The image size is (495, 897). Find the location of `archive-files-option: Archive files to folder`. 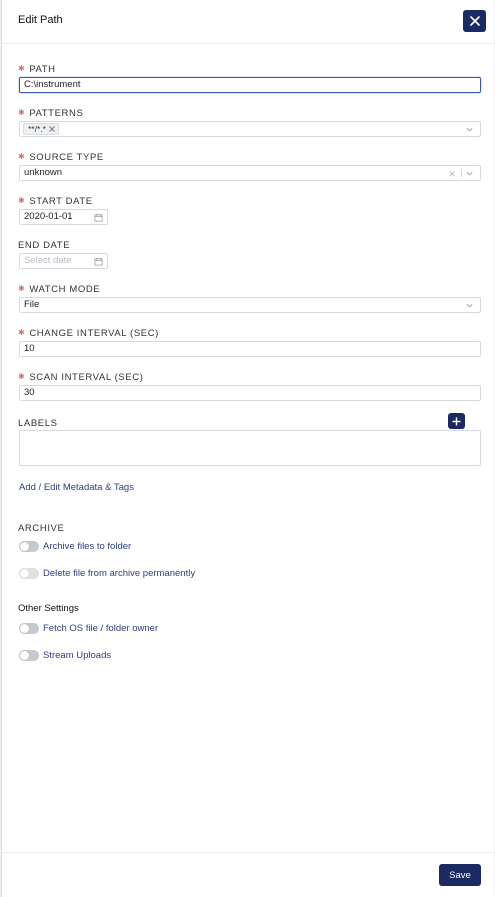

archive-files-option: Archive files to folder is located at coordinates (75, 546).